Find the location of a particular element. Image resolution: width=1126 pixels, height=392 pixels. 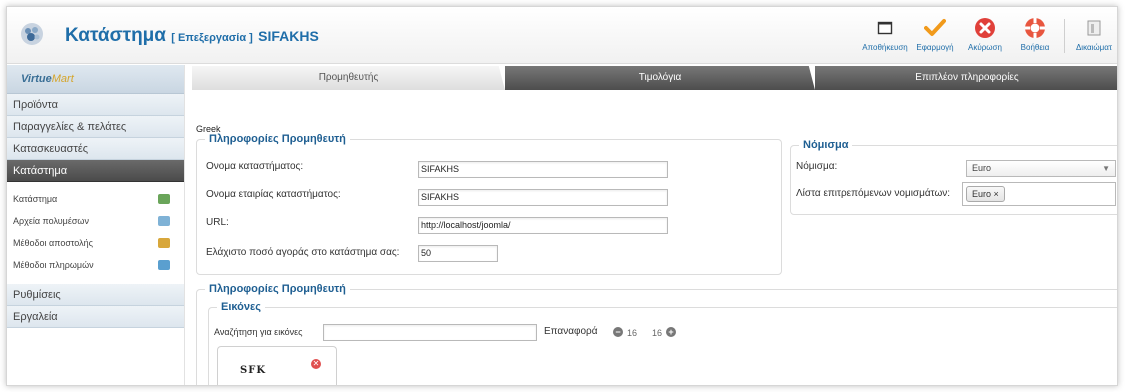

submenu-label: Κατάστημα is located at coordinates (35, 199).